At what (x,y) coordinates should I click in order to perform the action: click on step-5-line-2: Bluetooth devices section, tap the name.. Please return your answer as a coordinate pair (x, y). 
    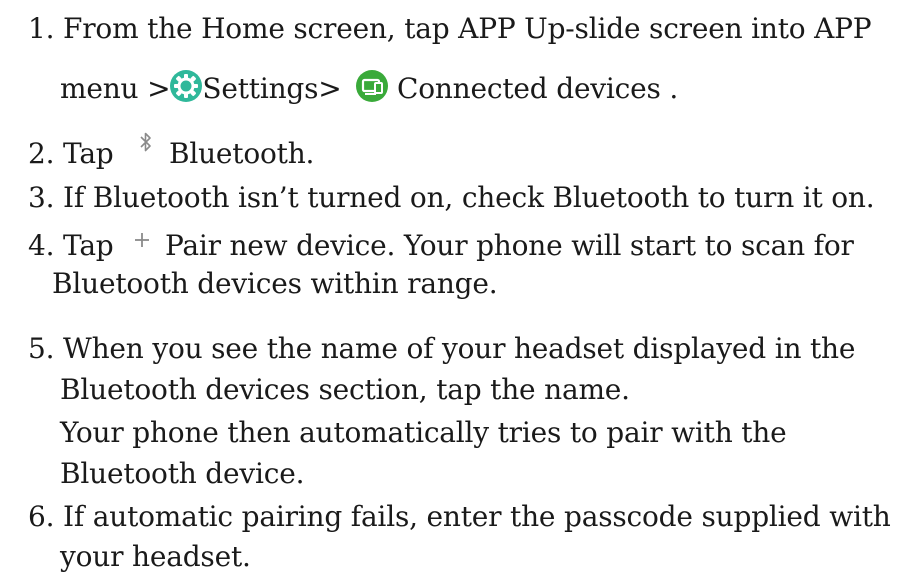
    Looking at the image, I should click on (345, 390).